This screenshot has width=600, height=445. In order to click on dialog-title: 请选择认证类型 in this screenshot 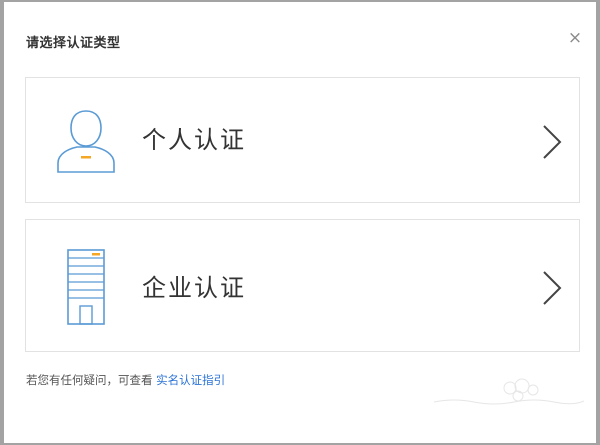, I will do `click(73, 43)`.